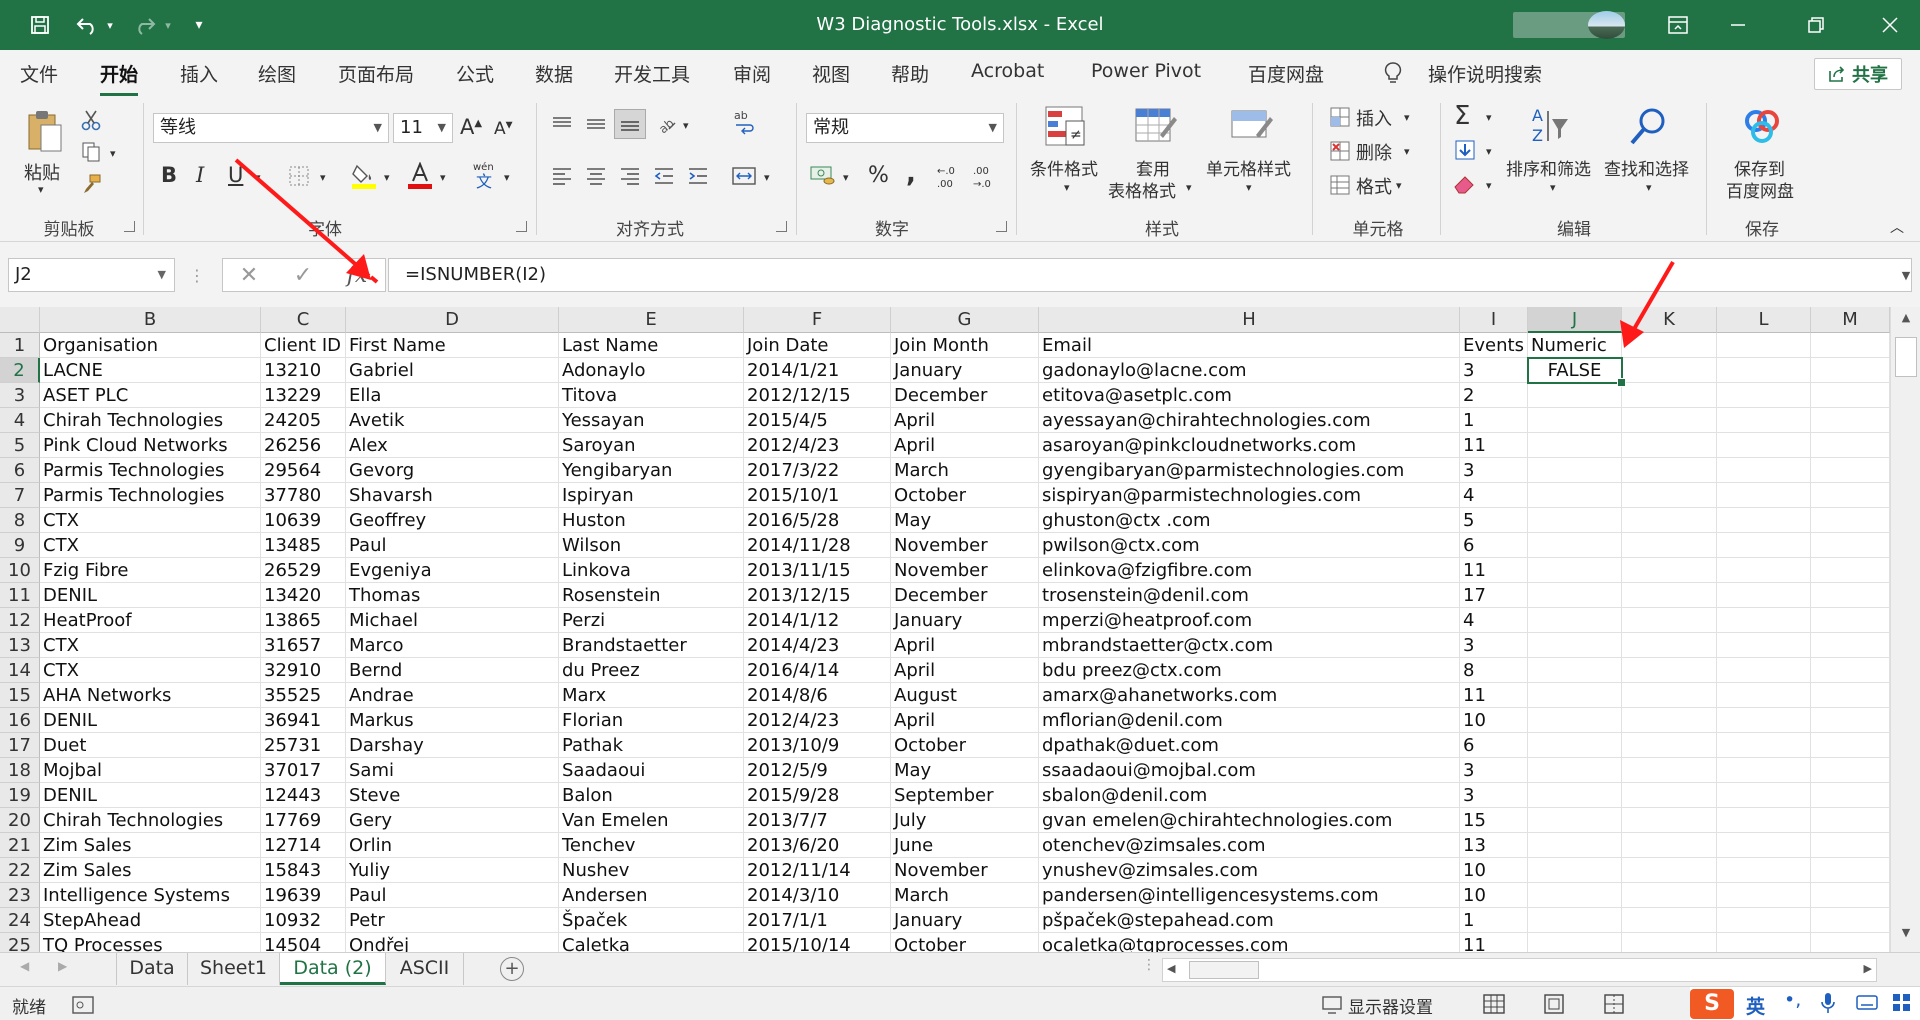  I want to click on font-size-select: 11 ▼, so click(423, 128).